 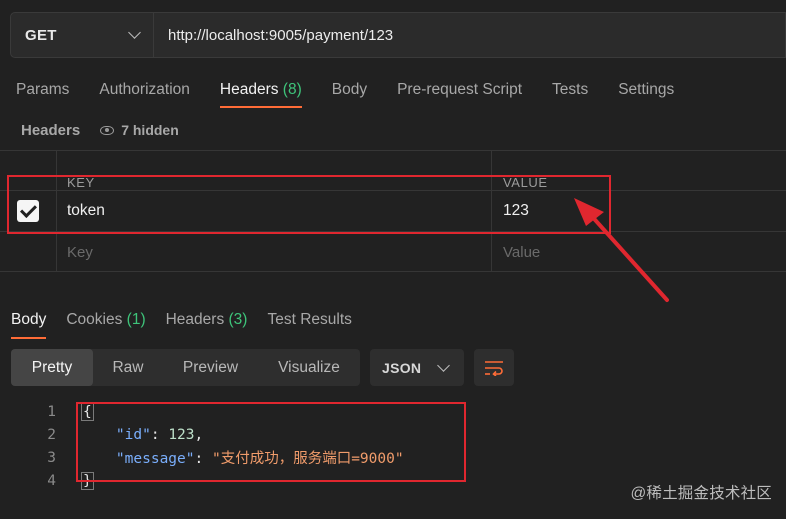 What do you see at coordinates (51, 130) in the screenshot?
I see `headers-panel-title: Headers` at bounding box center [51, 130].